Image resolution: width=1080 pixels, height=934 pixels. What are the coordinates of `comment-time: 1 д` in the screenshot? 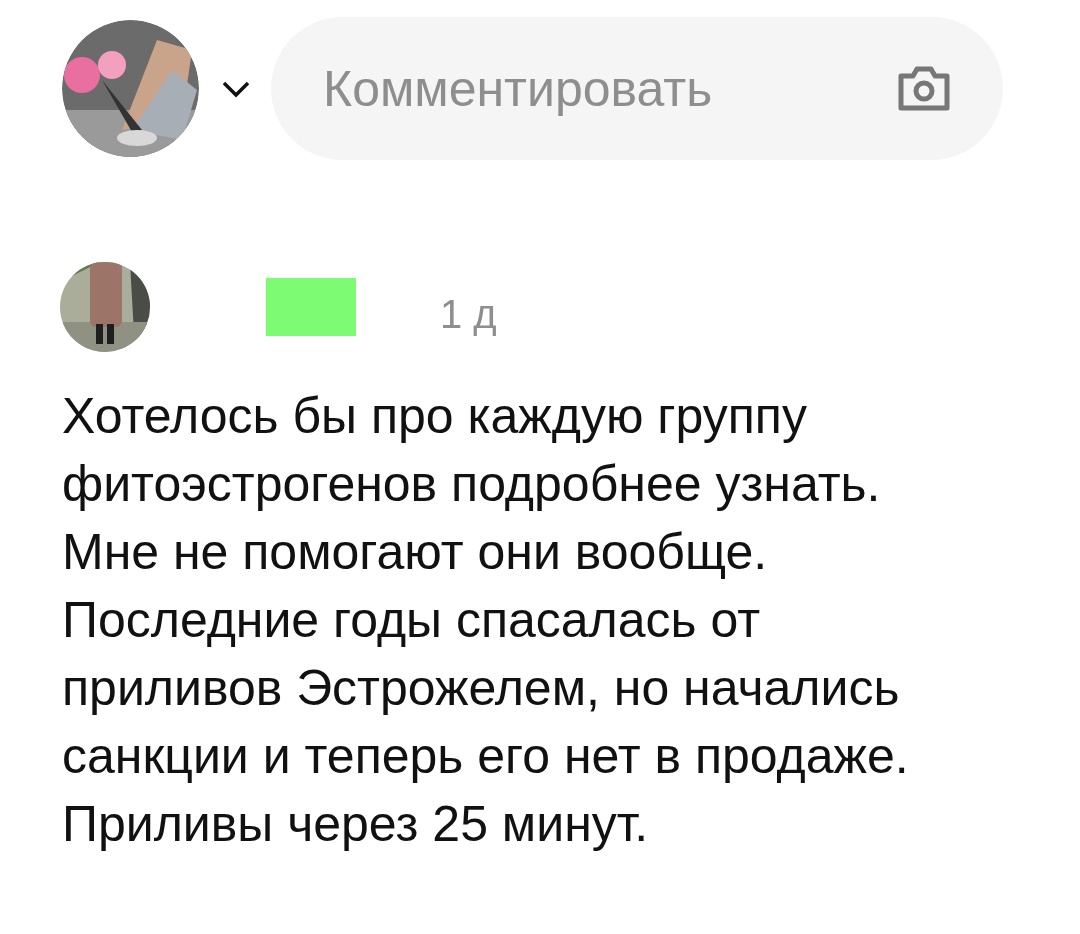 It's located at (468, 314).